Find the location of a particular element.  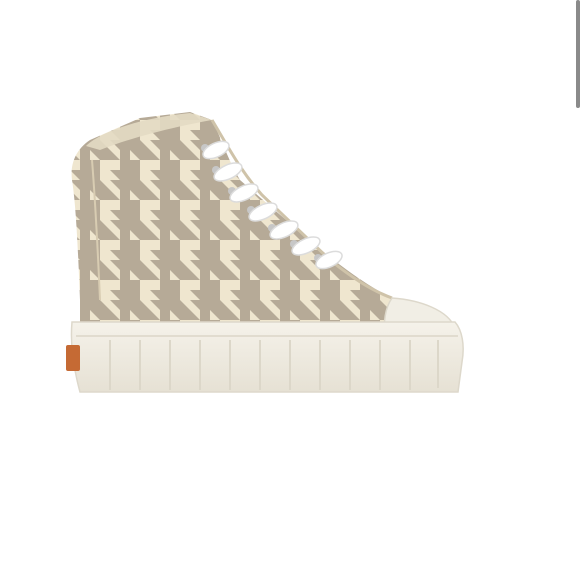

scroll-indicator is located at coordinates (578, 54).